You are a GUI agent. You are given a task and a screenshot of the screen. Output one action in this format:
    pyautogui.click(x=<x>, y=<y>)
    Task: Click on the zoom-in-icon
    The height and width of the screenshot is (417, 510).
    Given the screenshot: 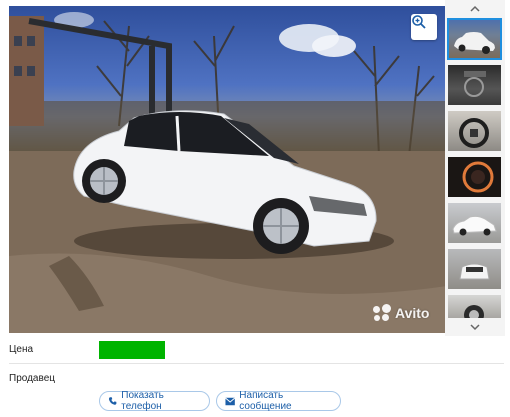 What is the action you would take?
    pyautogui.click(x=419, y=22)
    